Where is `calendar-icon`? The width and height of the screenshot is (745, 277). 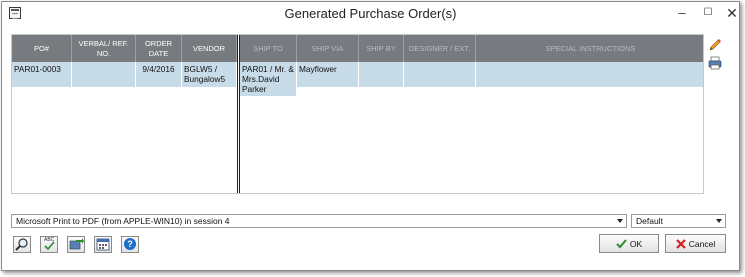 calendar-icon is located at coordinates (103, 244).